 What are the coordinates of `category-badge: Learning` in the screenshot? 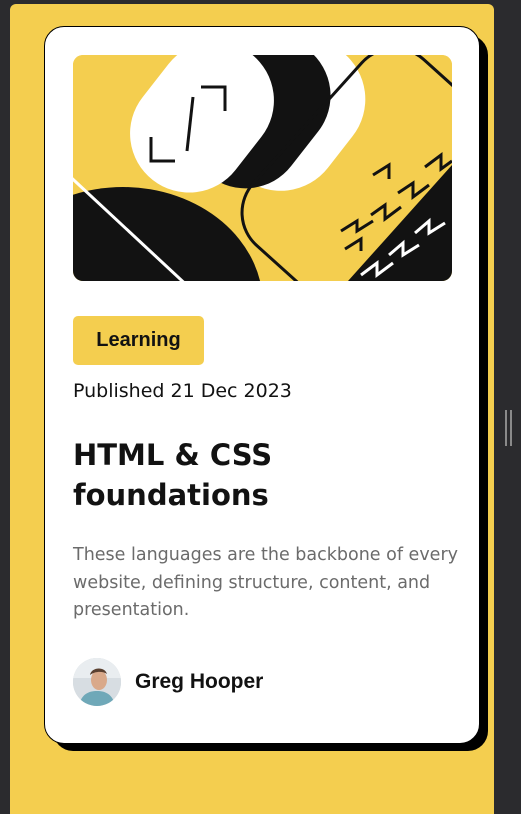 It's located at (138, 340).